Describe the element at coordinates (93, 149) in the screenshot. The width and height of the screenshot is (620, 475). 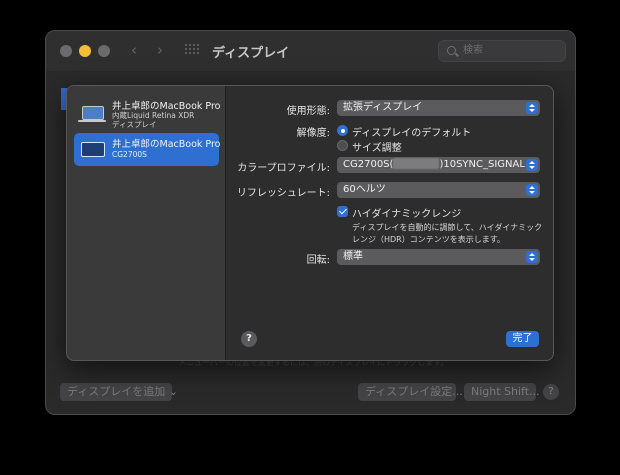
I see `monitor-icon` at that location.